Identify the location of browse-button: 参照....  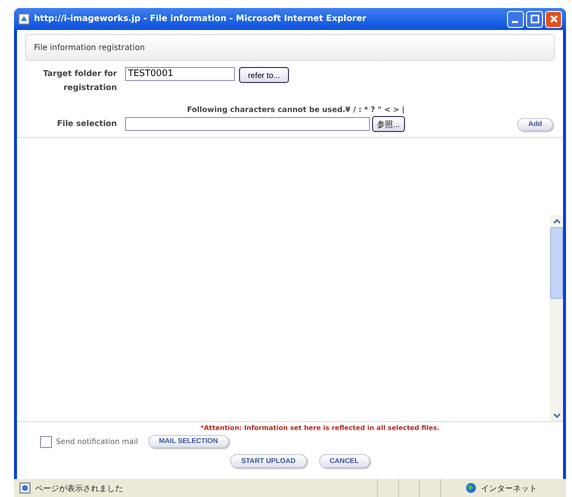
(388, 124).